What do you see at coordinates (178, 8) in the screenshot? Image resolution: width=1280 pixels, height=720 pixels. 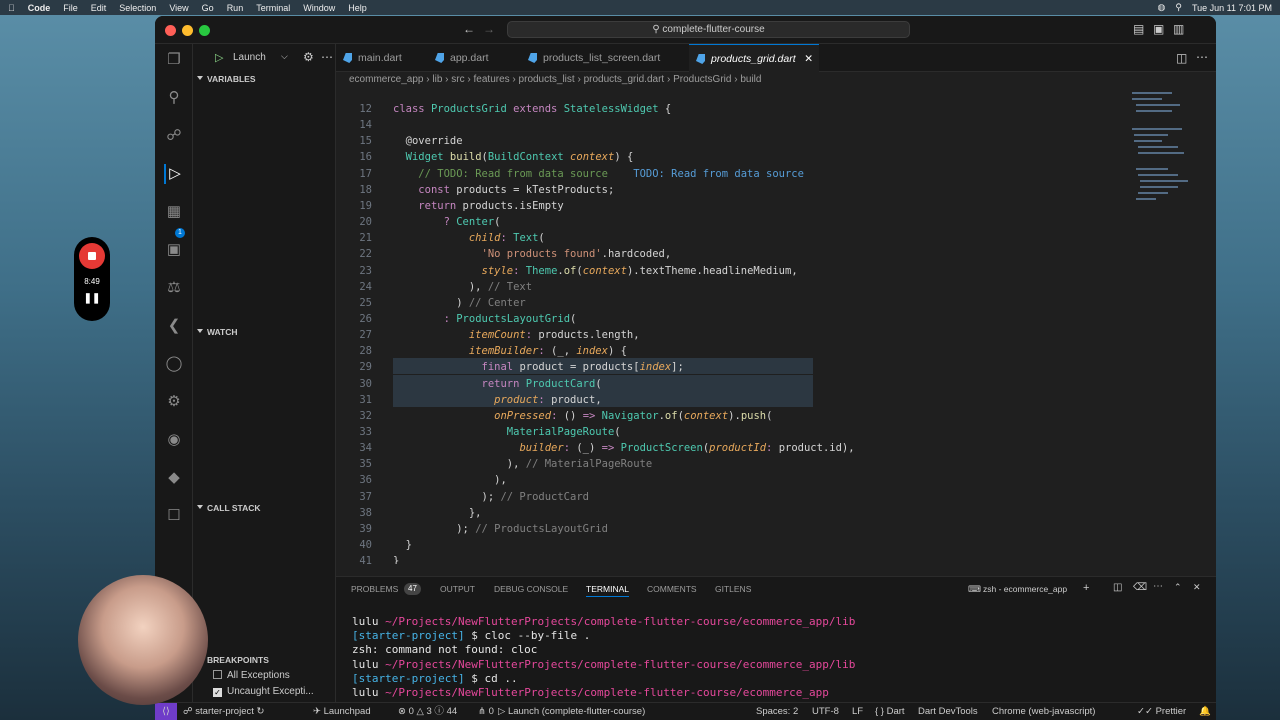 I see `menu-view: View` at bounding box center [178, 8].